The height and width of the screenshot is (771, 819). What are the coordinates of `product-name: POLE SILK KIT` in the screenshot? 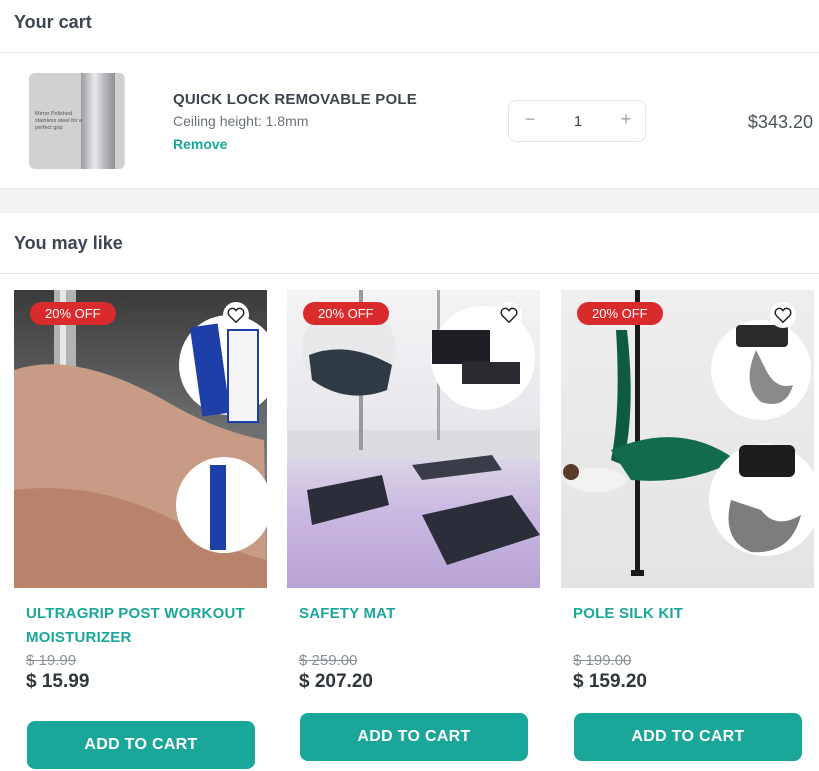 It's located at (688, 614).